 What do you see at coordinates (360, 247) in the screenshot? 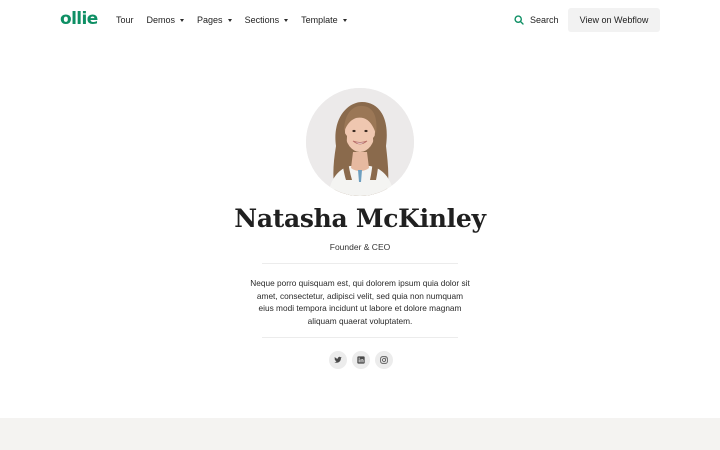
I see `profile-role: Founder & CEO` at bounding box center [360, 247].